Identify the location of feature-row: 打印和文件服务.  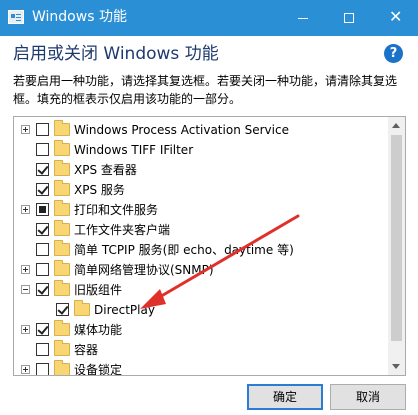
(201, 210).